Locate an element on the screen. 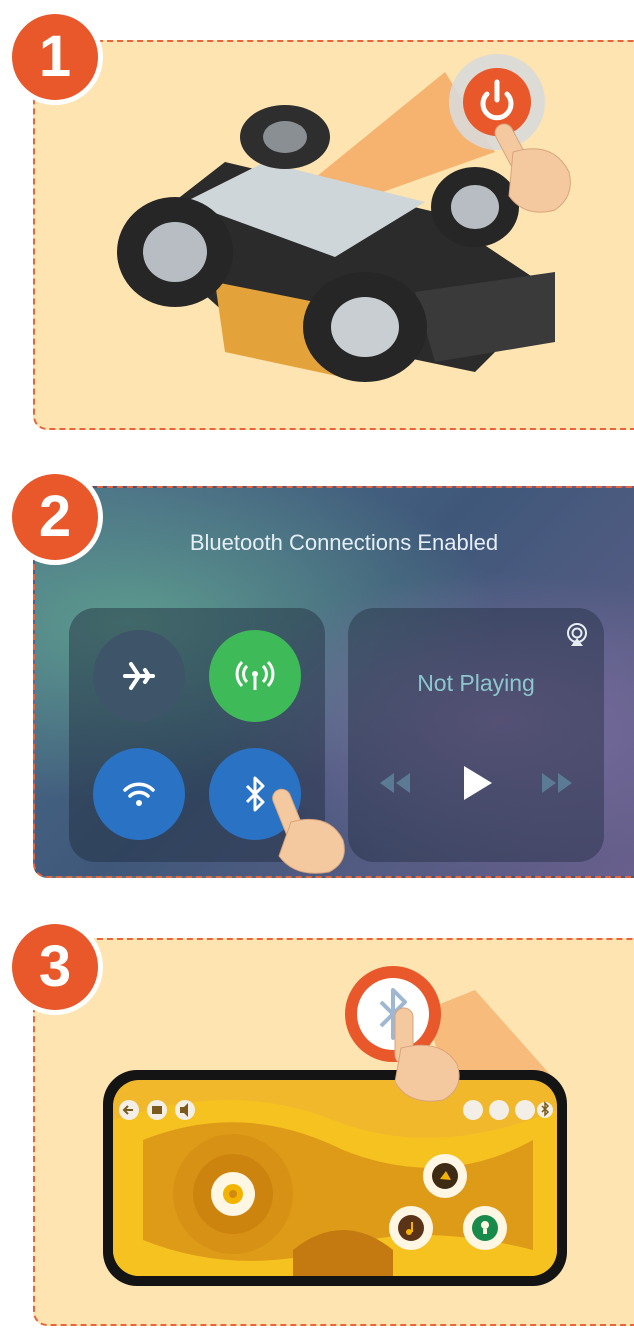 Image resolution: width=634 pixels, height=1331 pixels. airplane-mode-toggle is located at coordinates (139, 676).